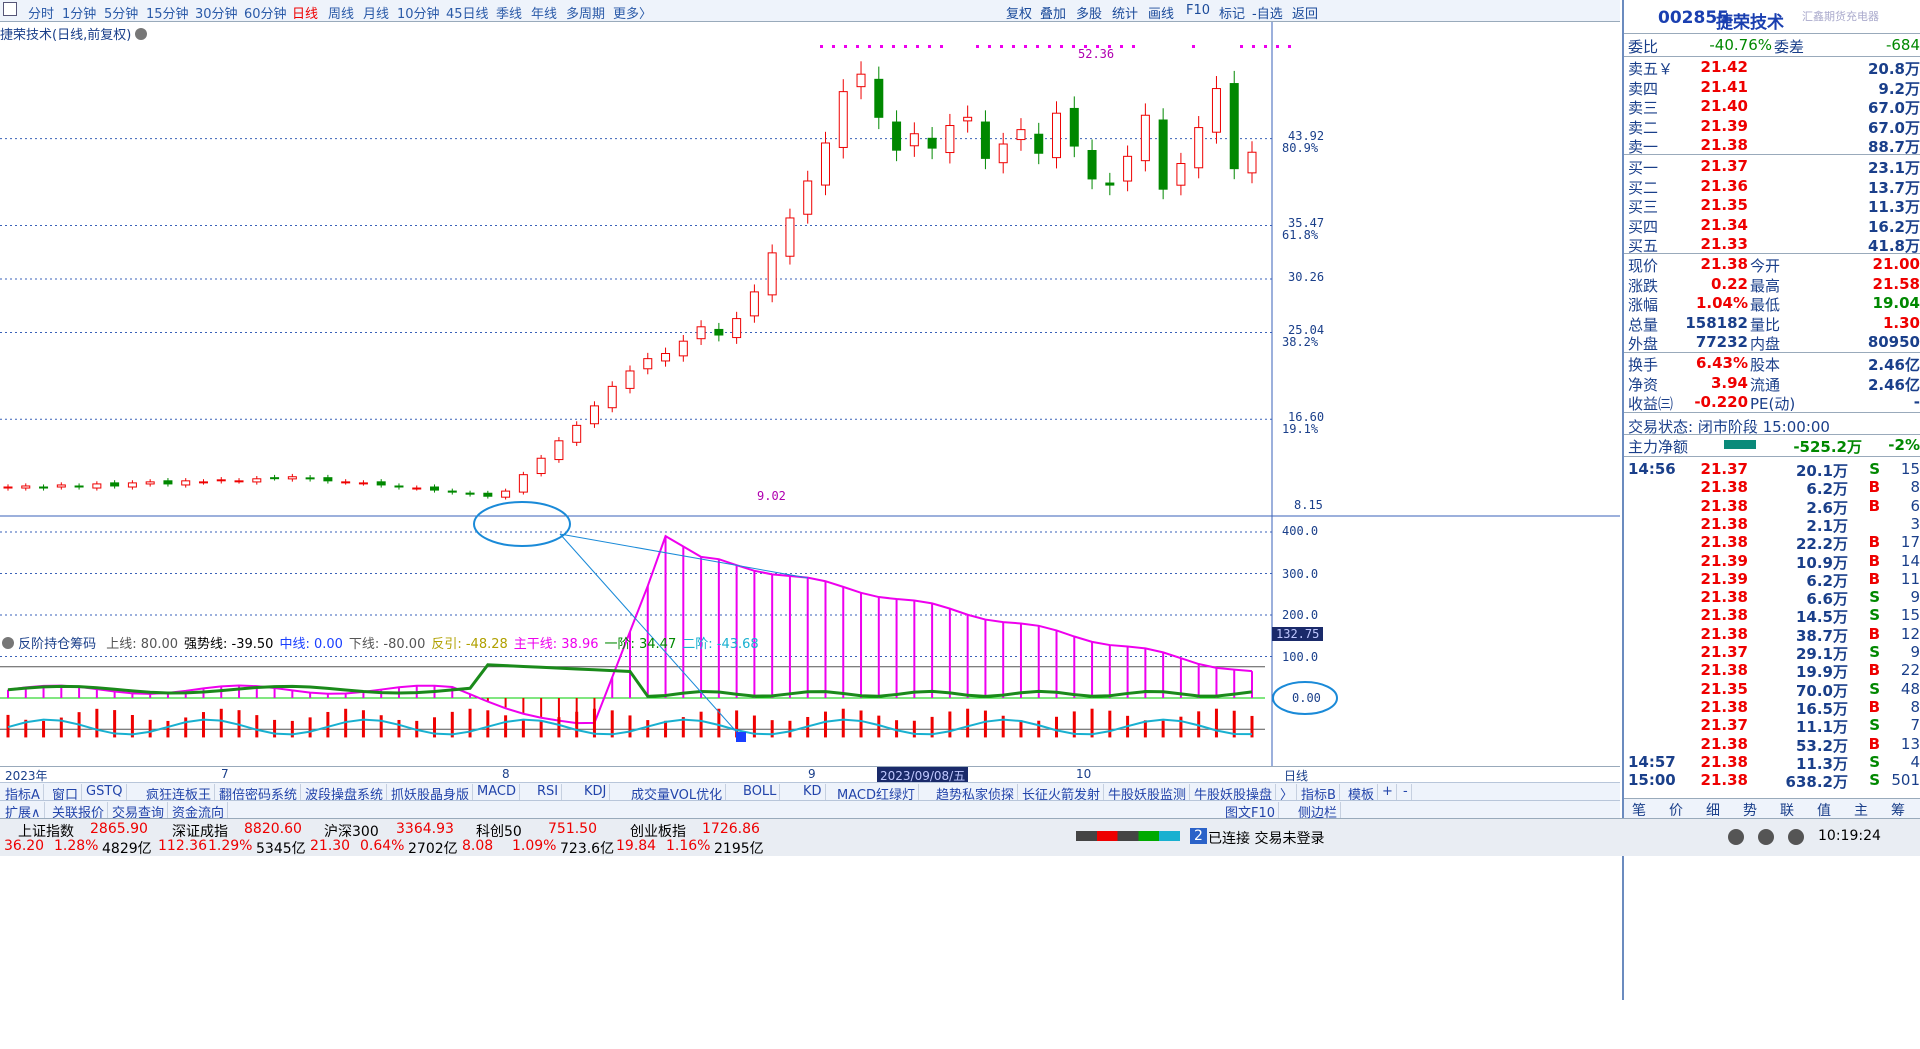 This screenshot has width=1920, height=1049. Describe the element at coordinates (810, 775) in the screenshot. I see `date-axis: 2023年 7 8 9 2023/09/08/五 10 日线` at that location.